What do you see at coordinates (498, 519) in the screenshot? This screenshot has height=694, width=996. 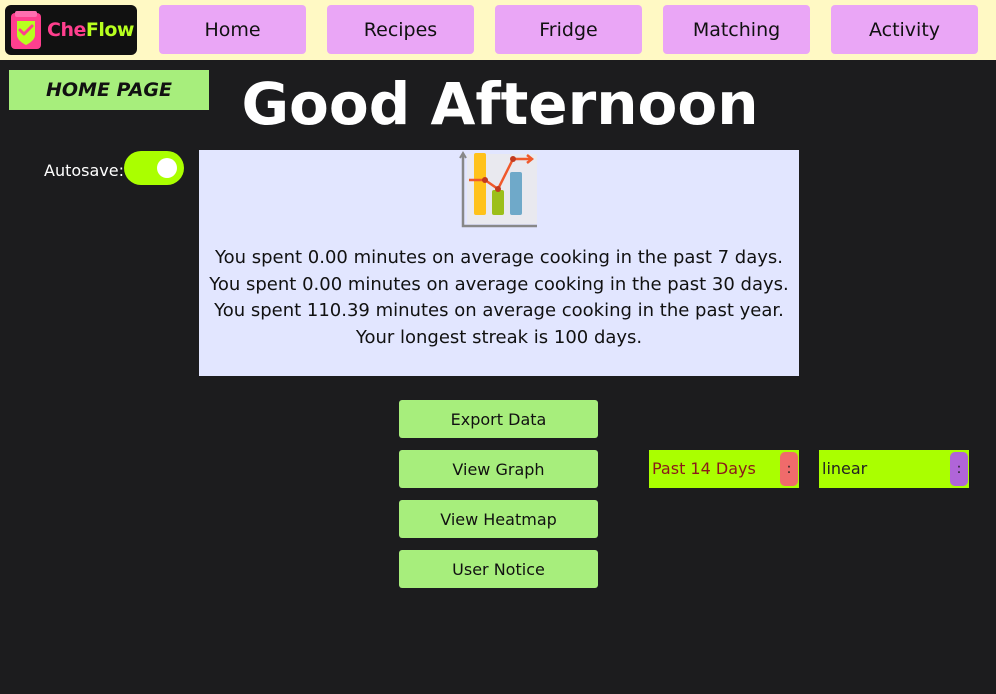 I see `view-heatmap-button: View Heatmap` at bounding box center [498, 519].